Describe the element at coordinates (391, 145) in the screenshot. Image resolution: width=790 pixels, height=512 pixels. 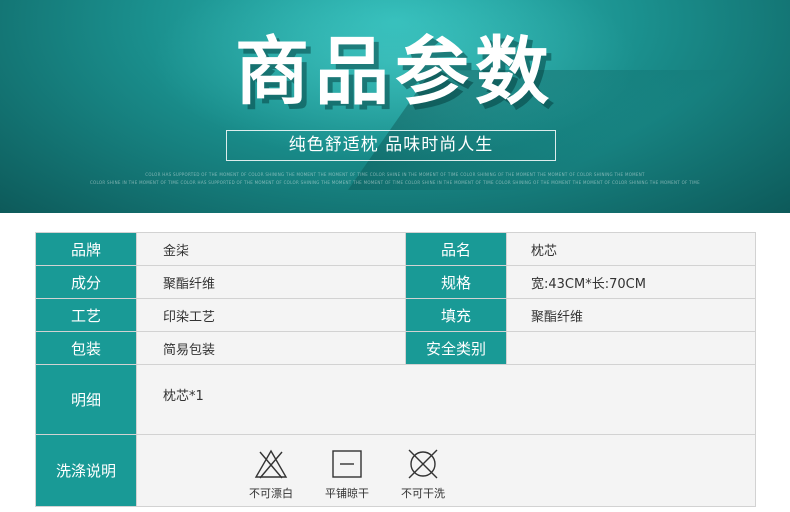
I see `banner-subtitle: 纯色舒适枕 品味时尚人生` at that location.